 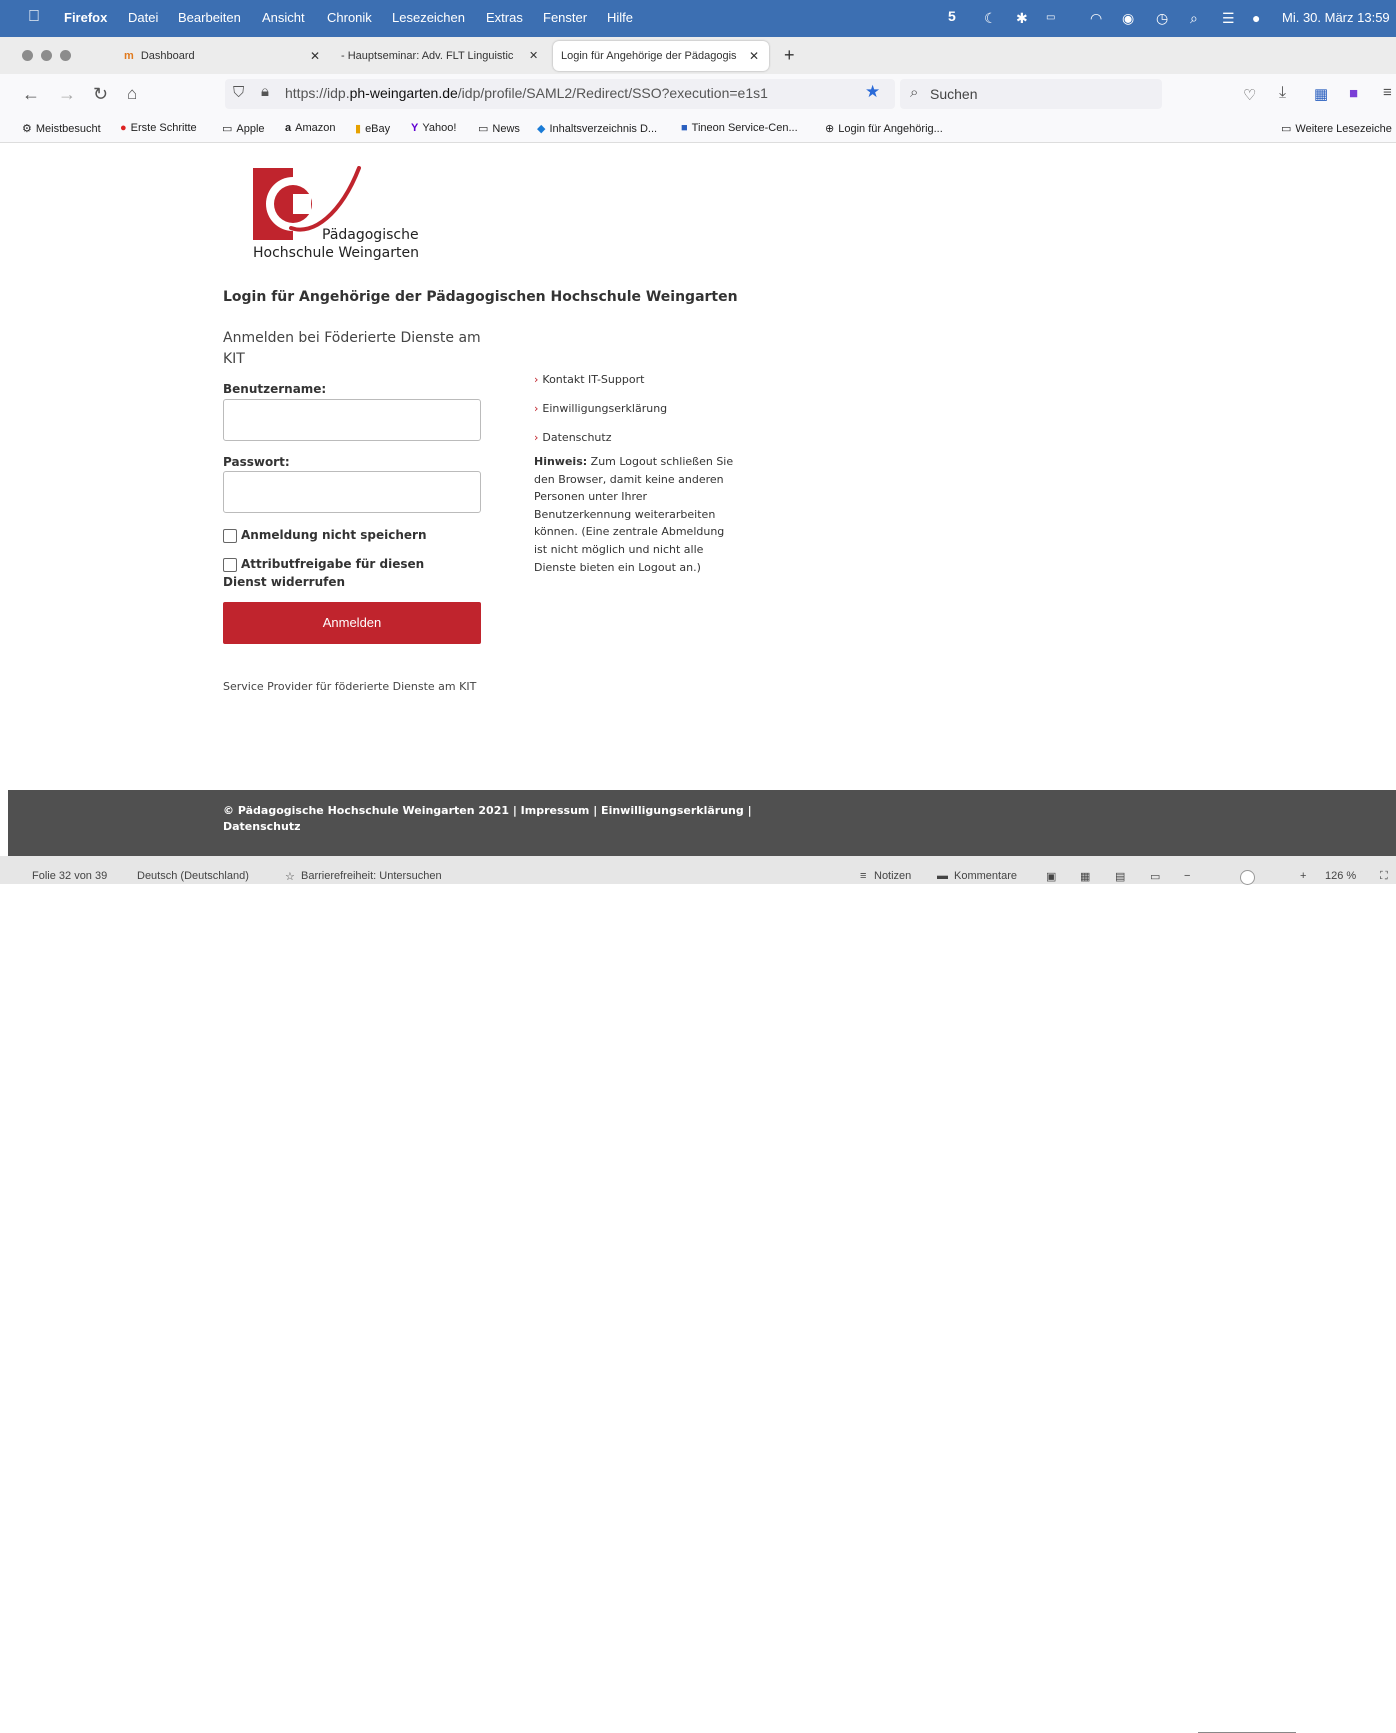 What do you see at coordinates (283, 17) in the screenshot?
I see `menu-ansicht: Ansicht` at bounding box center [283, 17].